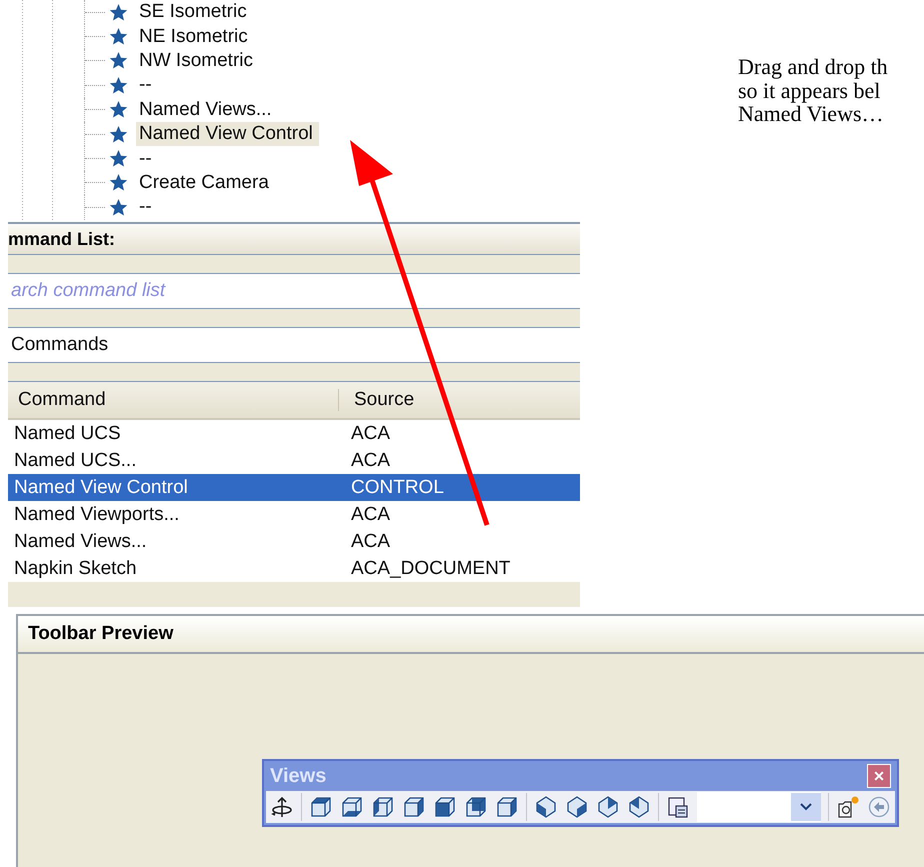  I want to click on category-field: Commands, so click(294, 345).